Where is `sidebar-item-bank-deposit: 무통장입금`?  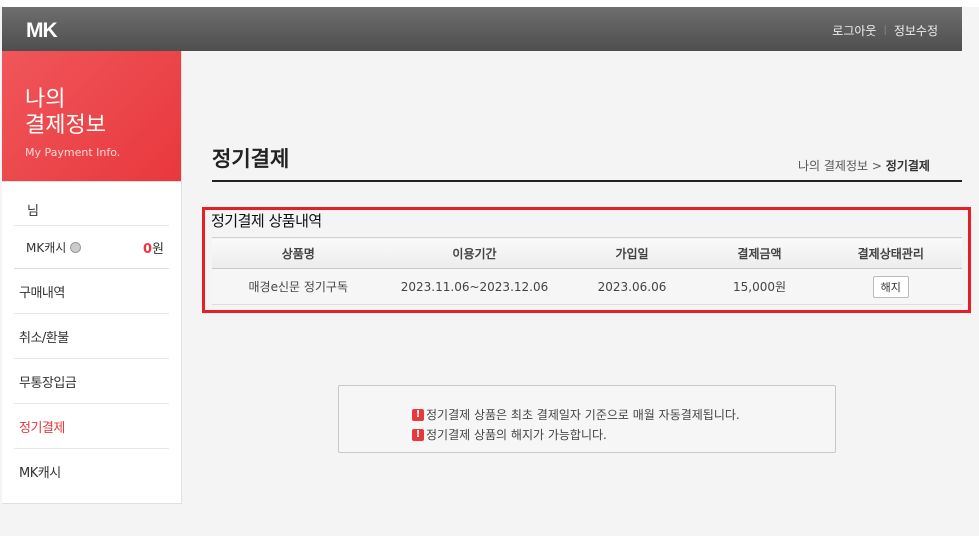
sidebar-item-bank-deposit: 무통장입금 is located at coordinates (91, 381).